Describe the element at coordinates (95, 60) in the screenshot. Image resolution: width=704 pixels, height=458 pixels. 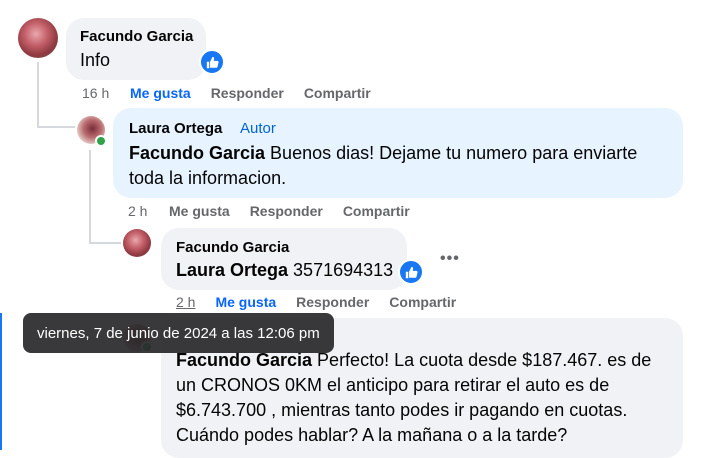
I see `comment-text: Info` at that location.